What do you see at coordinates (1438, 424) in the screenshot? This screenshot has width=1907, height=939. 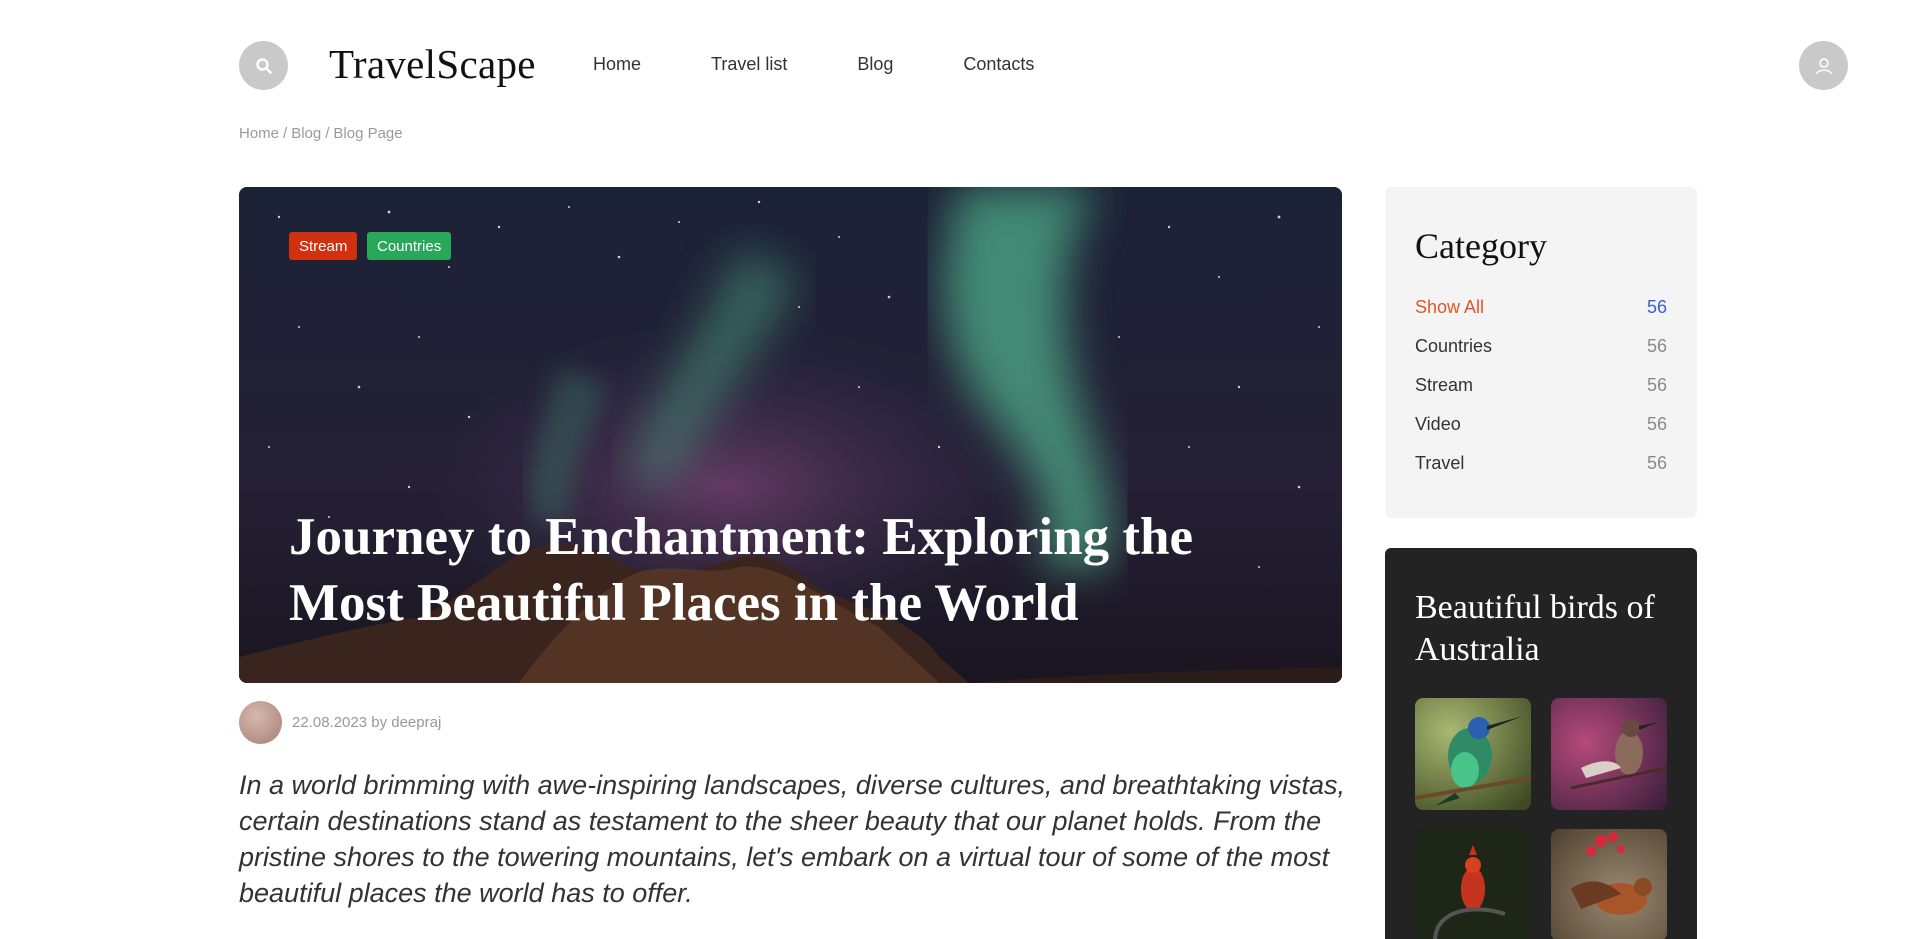 I see `category-name: Video` at bounding box center [1438, 424].